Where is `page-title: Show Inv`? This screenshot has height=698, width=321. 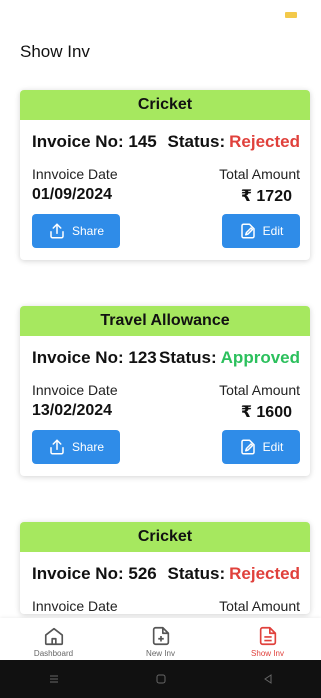
page-title: Show Inv is located at coordinates (55, 51).